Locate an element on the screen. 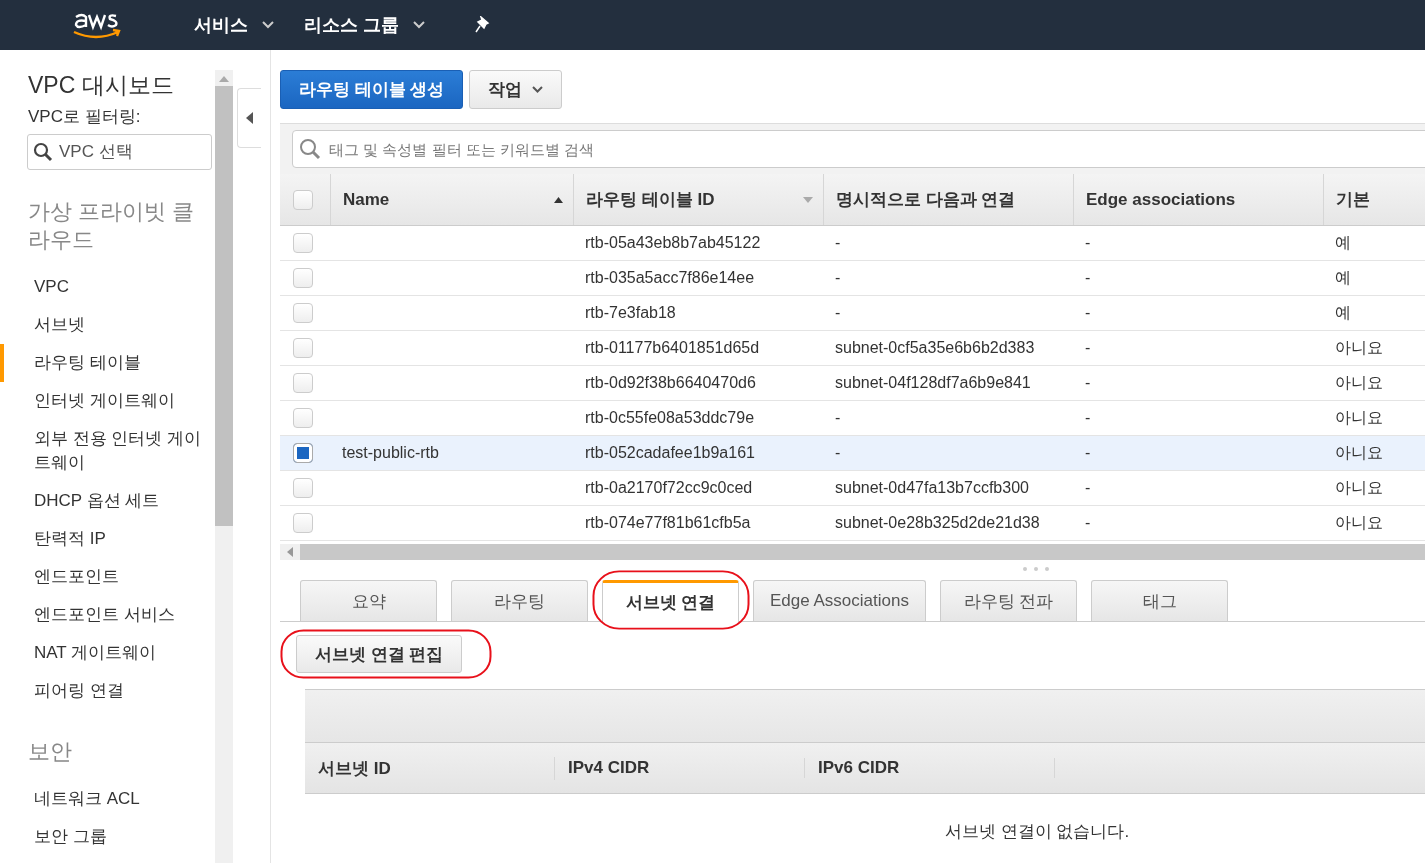 The image size is (1425, 863). sidebar-item: VPC is located at coordinates (107, 287).